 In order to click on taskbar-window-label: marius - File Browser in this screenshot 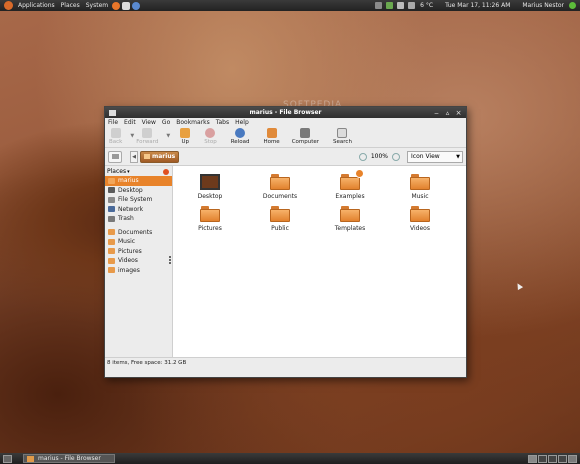, I will do `click(69, 458)`.